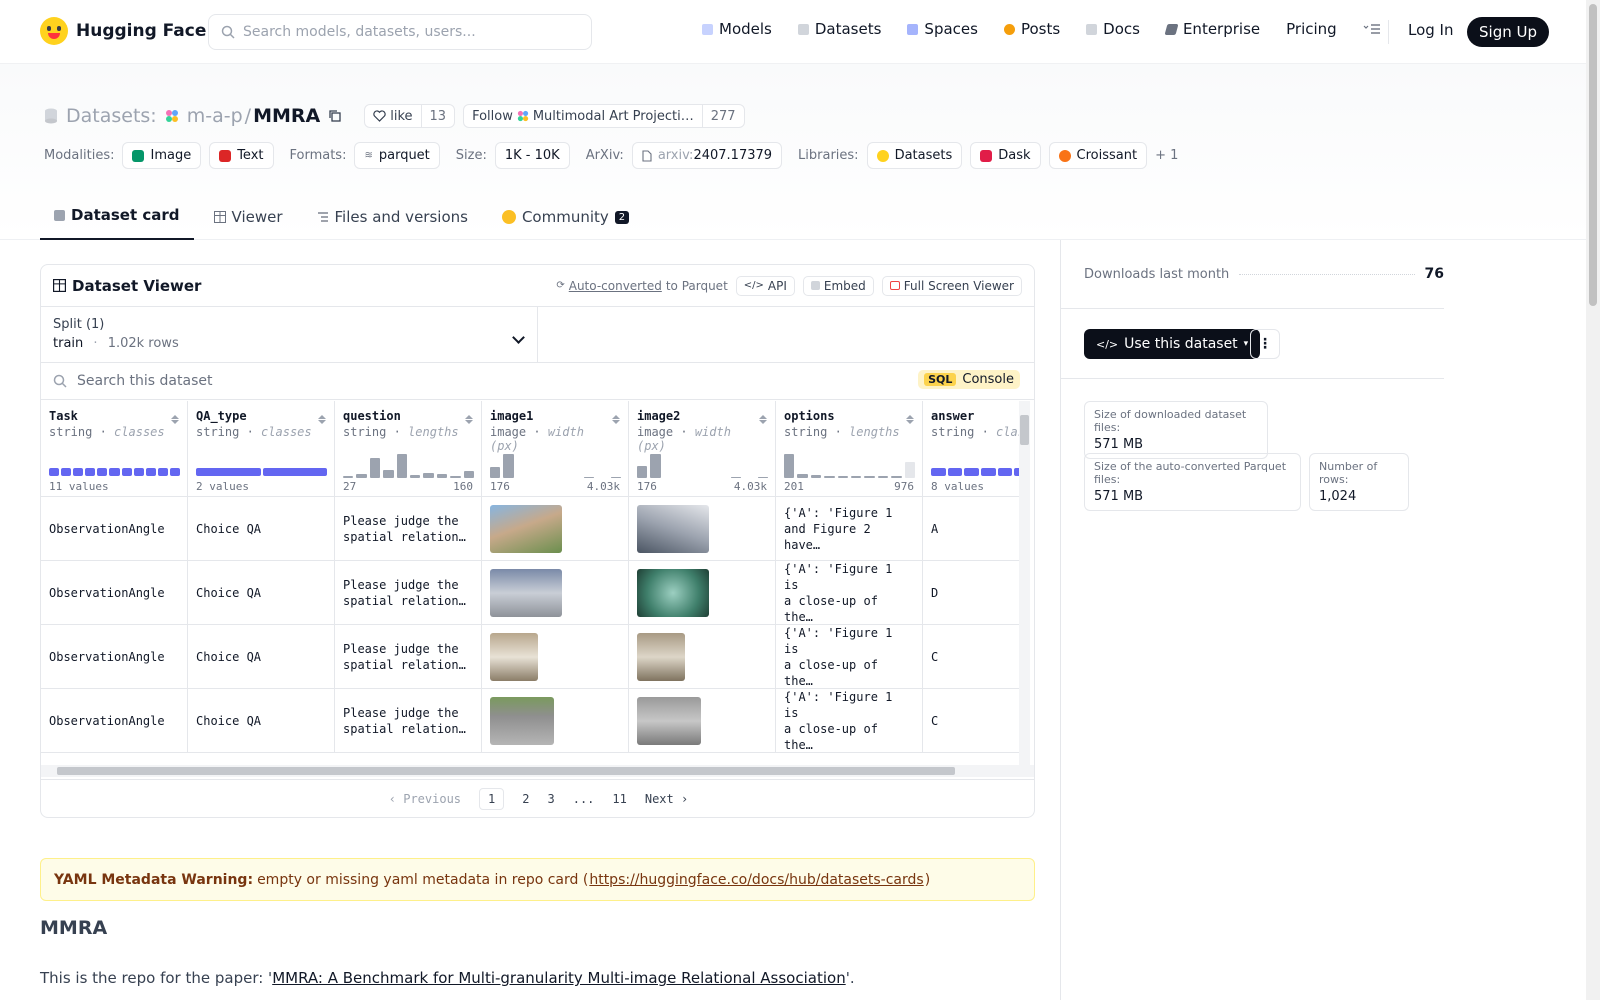  Describe the element at coordinates (286, 116) in the screenshot. I see `repo-name: MMRA` at that location.